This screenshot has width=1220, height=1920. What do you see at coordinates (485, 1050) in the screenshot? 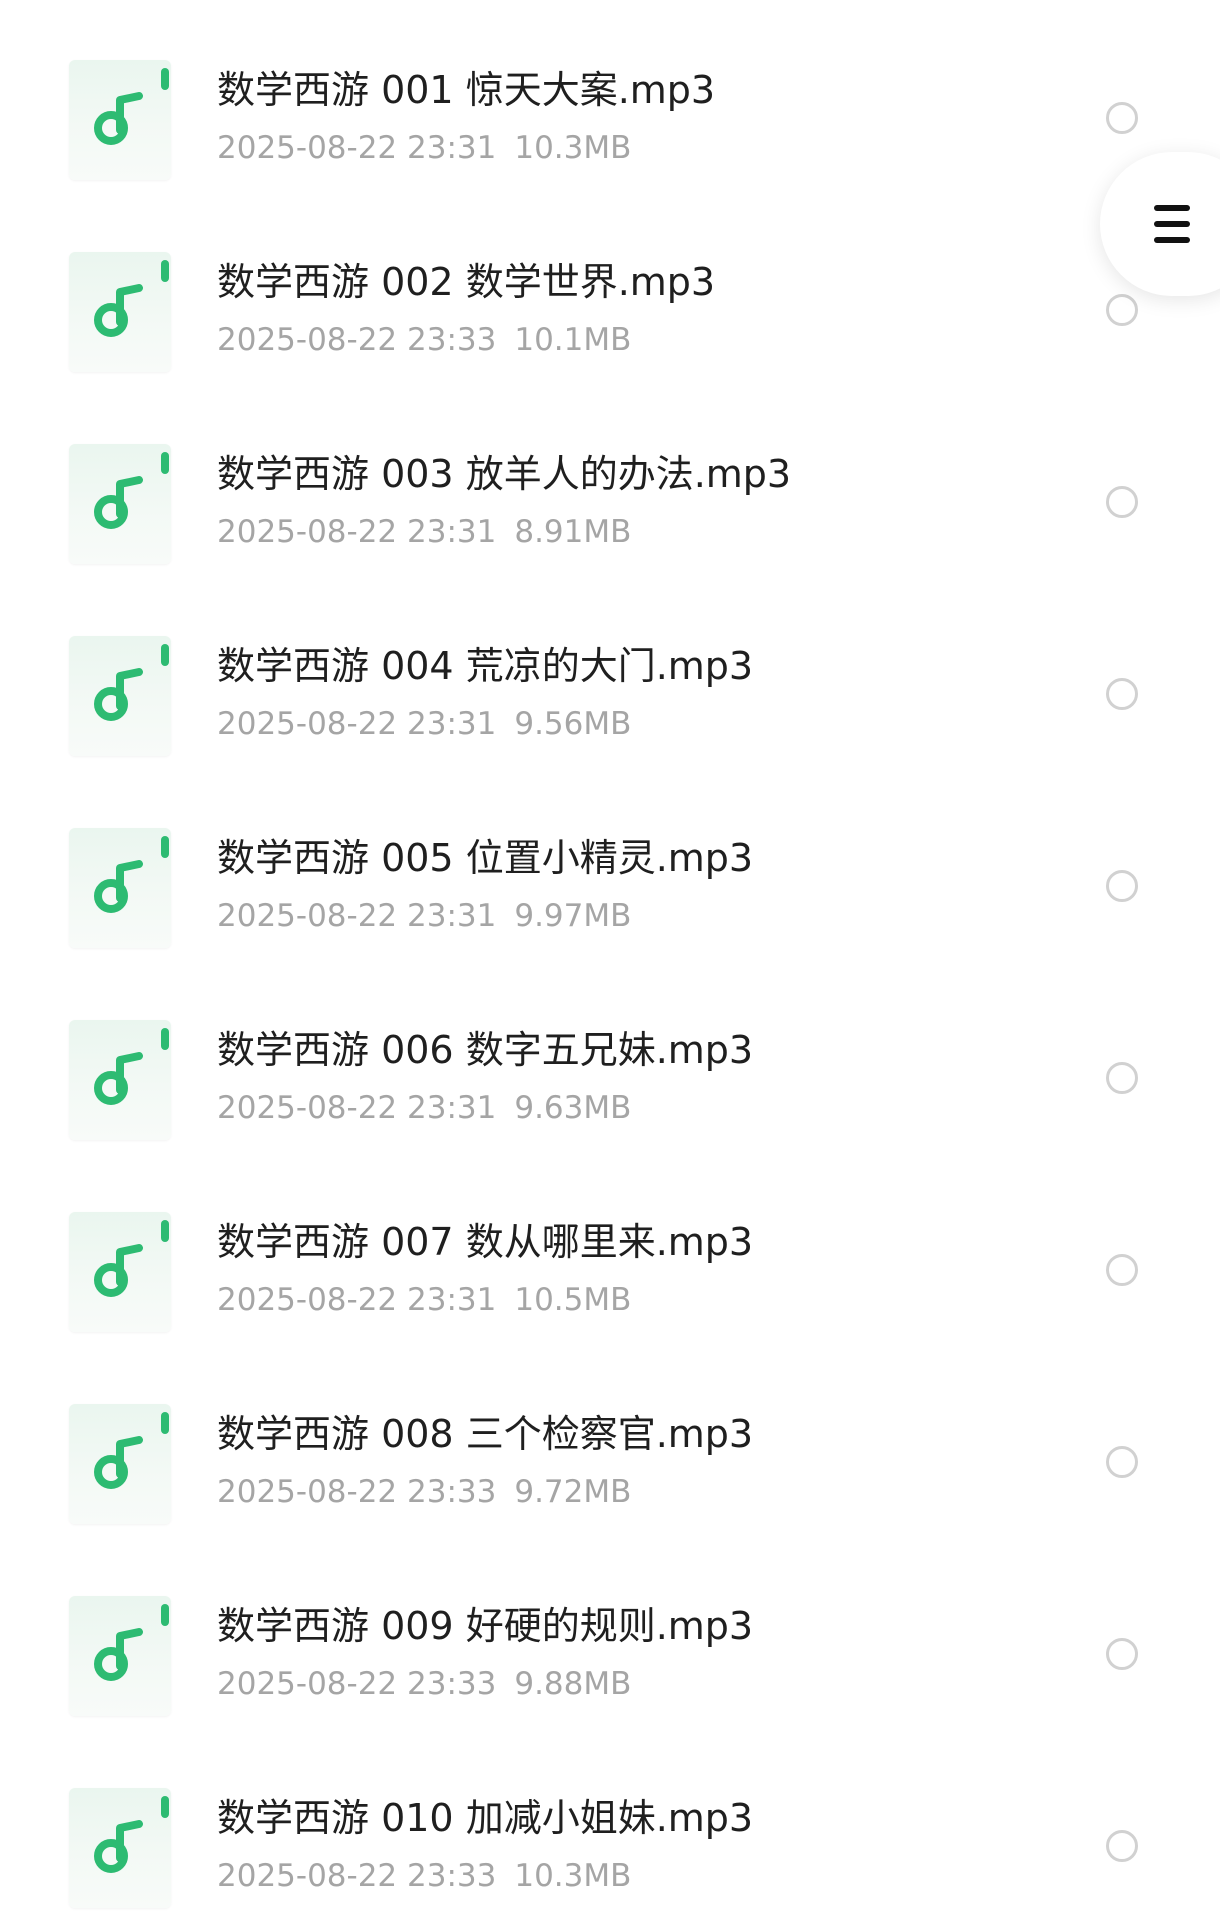
I see `file-name: 数学西游 006 数字五兄妹.mp3` at bounding box center [485, 1050].